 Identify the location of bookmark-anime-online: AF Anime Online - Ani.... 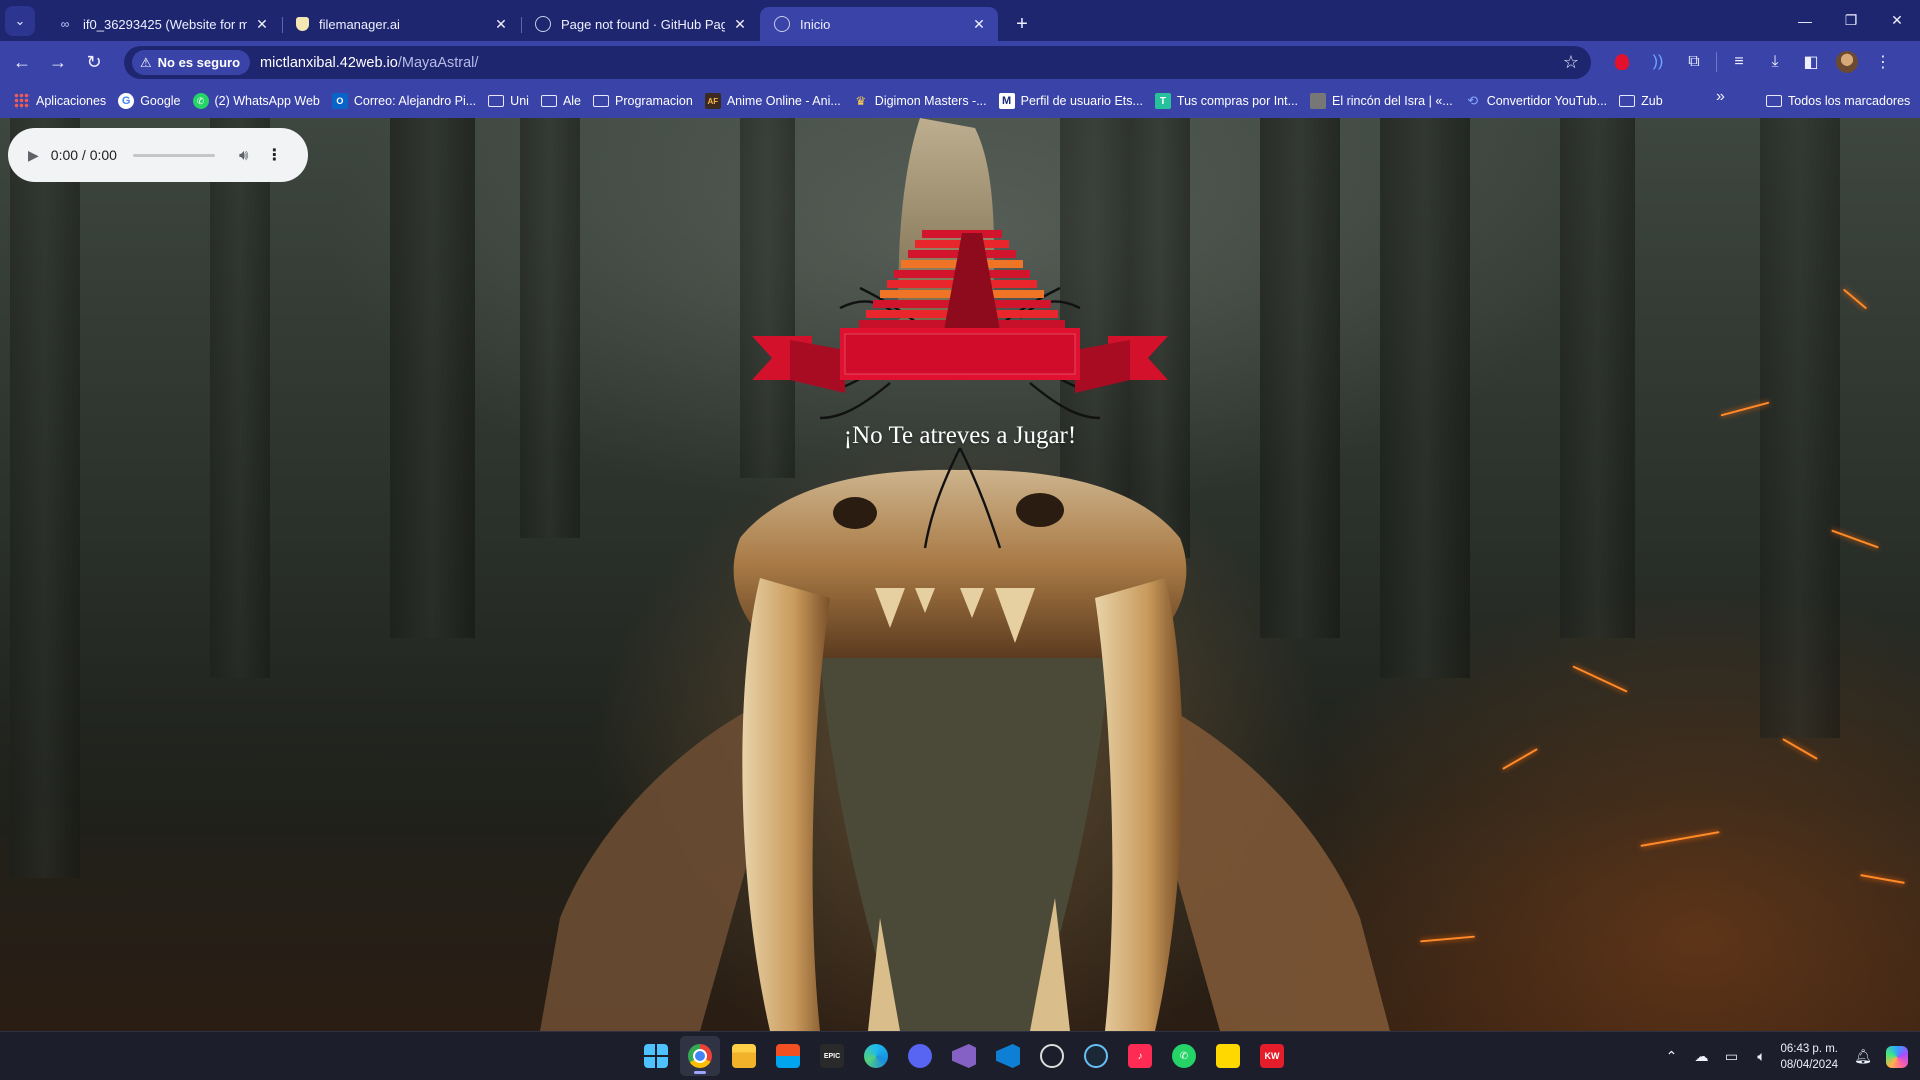
(773, 101).